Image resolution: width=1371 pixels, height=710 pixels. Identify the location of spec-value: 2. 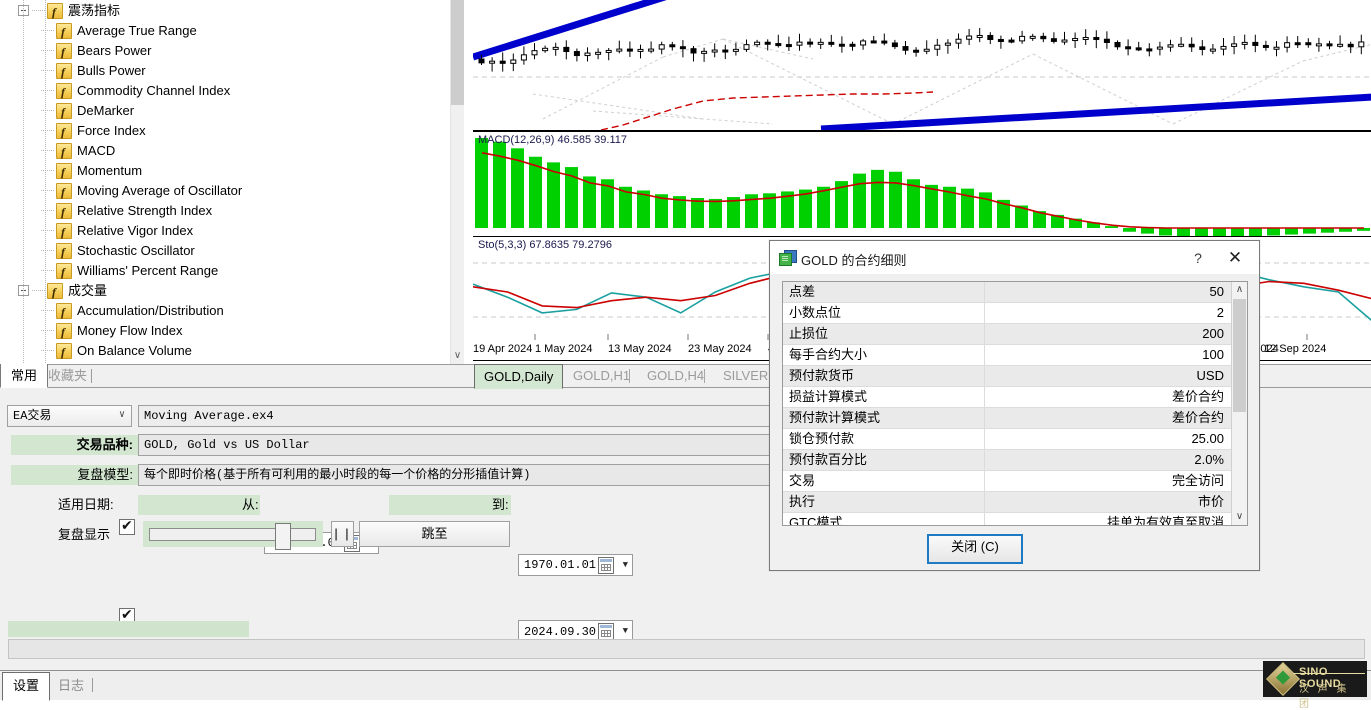
(1220, 312).